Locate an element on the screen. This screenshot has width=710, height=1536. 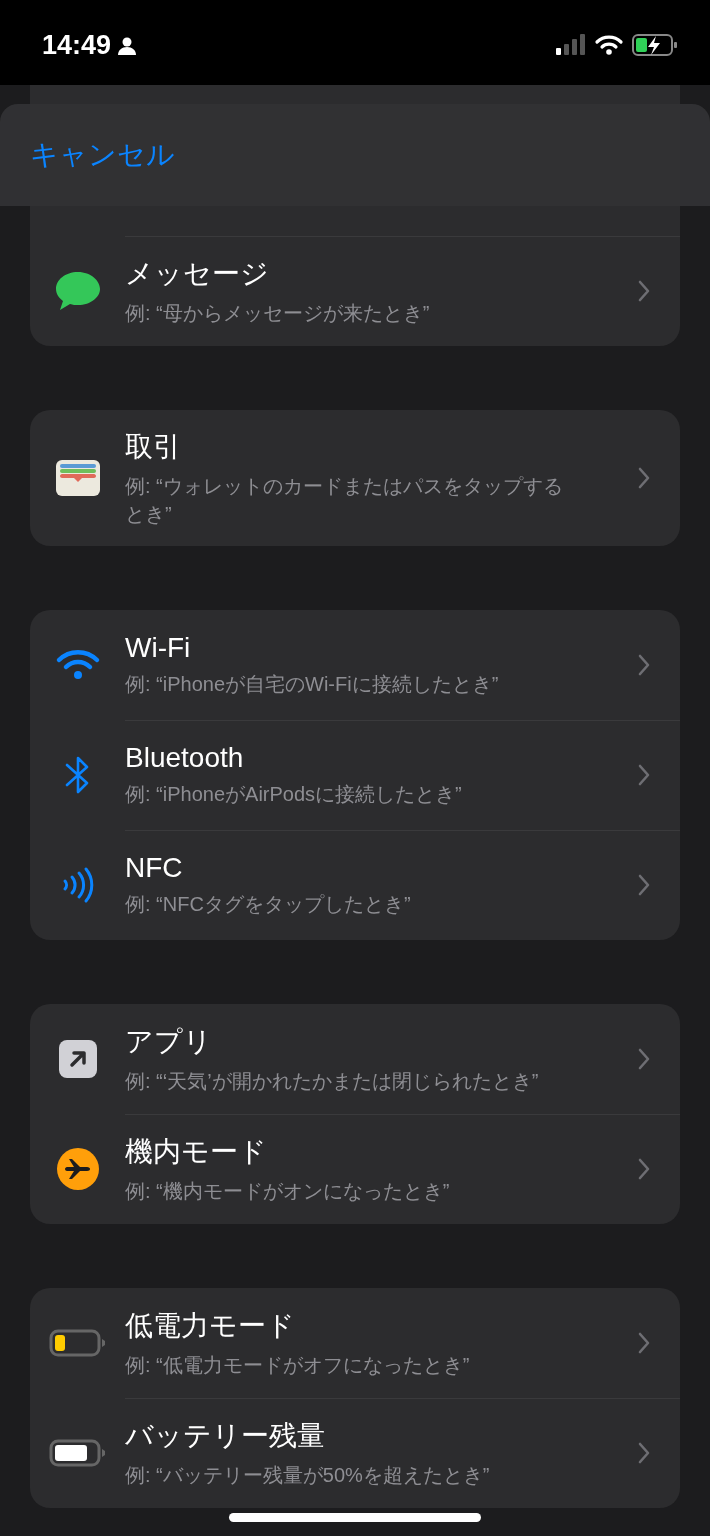
row-title: NFC is located at coordinates (154, 868).